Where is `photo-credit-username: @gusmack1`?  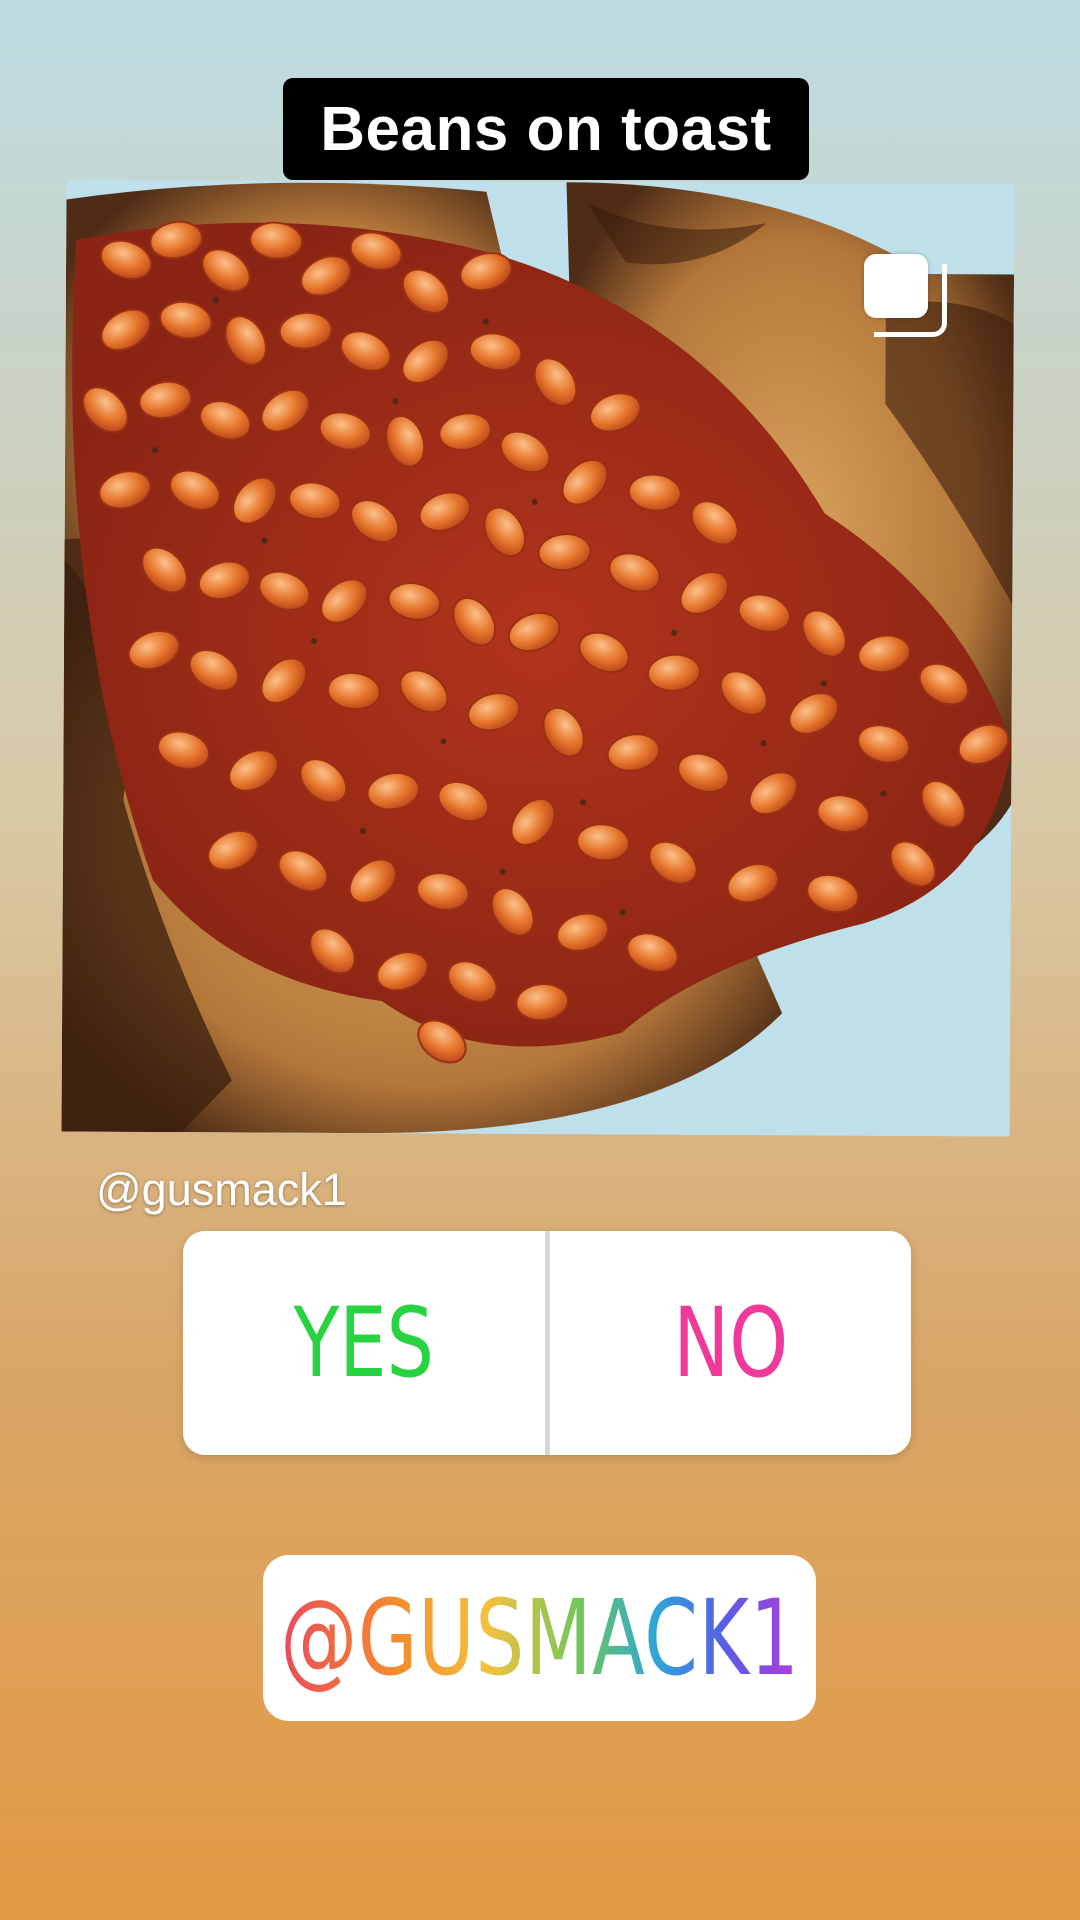
photo-credit-username: @gusmack1 is located at coordinates (221, 1190).